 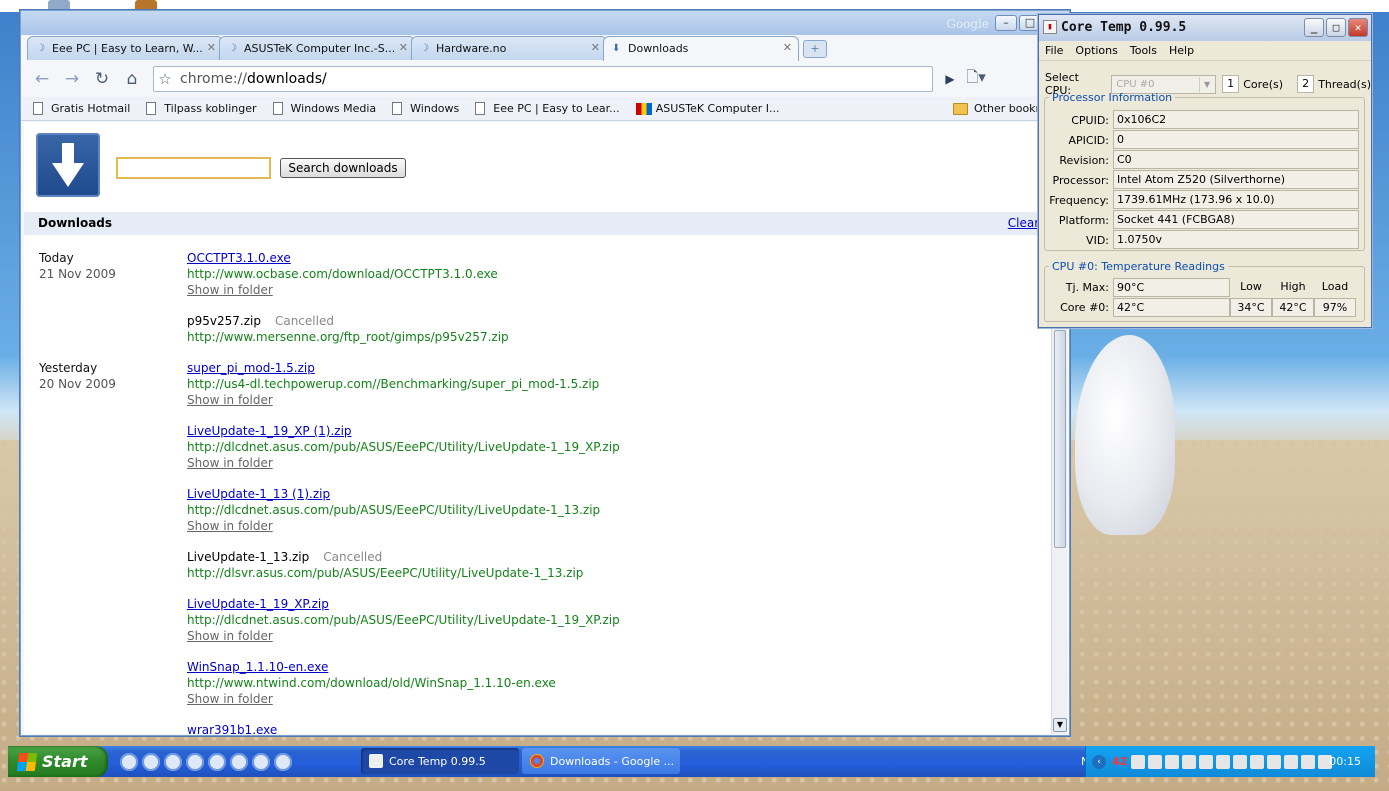 What do you see at coordinates (1236, 199) in the screenshot?
I see `info-value: 1739.61MHz (173.96 x 10.0)` at bounding box center [1236, 199].